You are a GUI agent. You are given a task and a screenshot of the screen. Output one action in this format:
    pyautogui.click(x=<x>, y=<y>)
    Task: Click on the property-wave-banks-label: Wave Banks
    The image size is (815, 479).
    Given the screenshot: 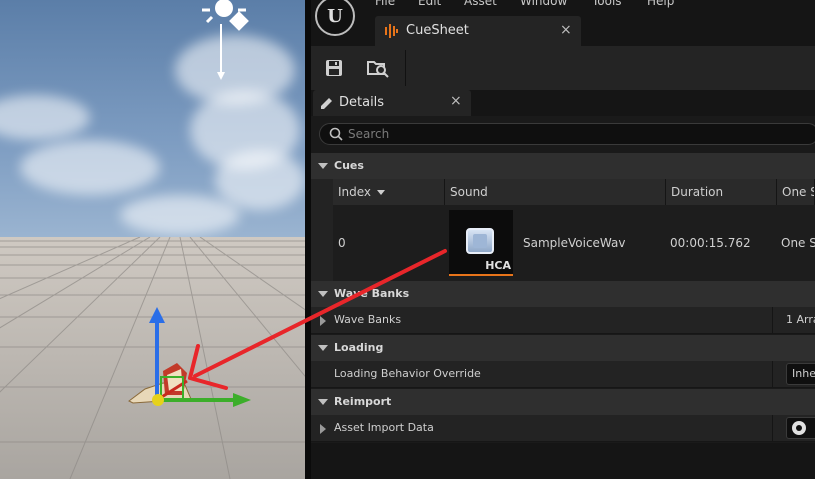 What is the action you would take?
    pyautogui.click(x=368, y=319)
    